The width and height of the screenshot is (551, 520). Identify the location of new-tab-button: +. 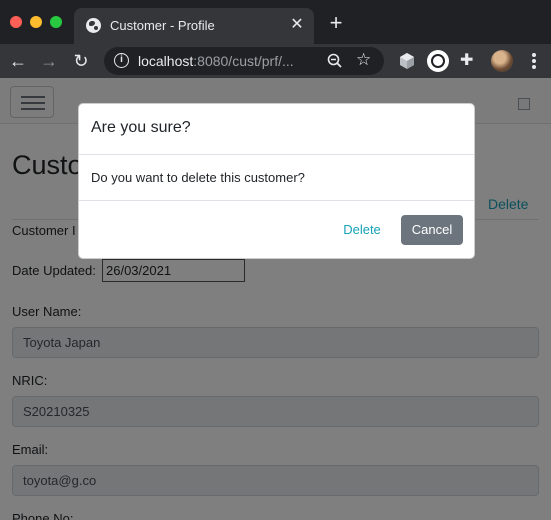
(336, 23).